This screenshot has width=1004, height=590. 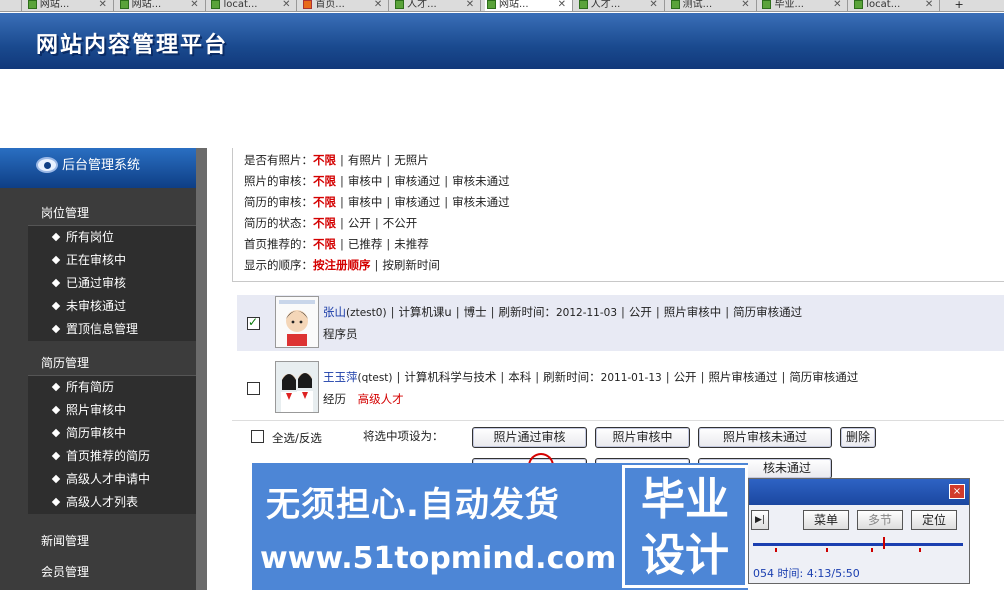 What do you see at coordinates (959, 5) in the screenshot?
I see `new-tab-button: +` at bounding box center [959, 5].